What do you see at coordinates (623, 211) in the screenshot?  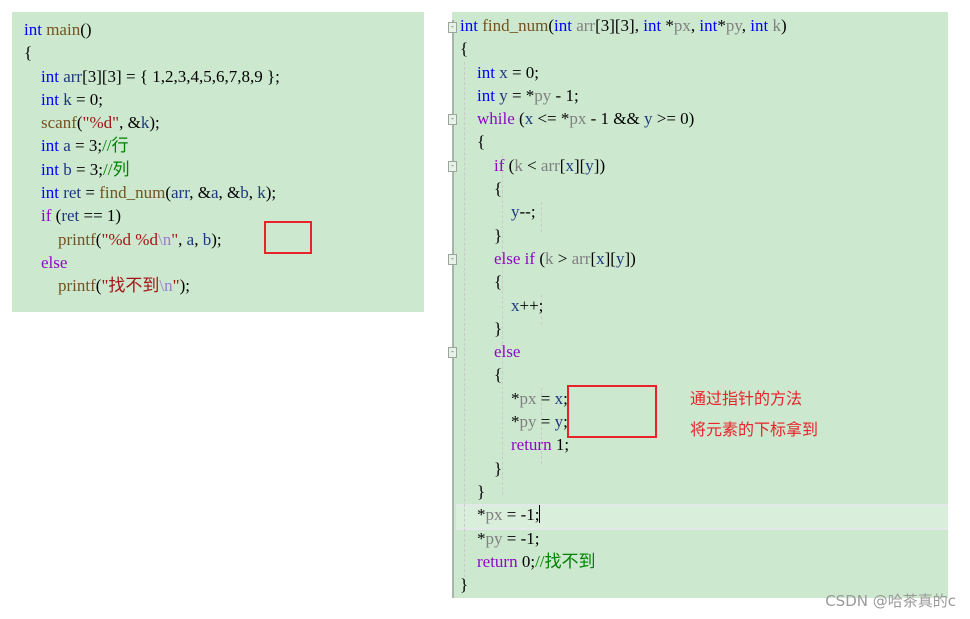 I see `code-line: y--;` at bounding box center [623, 211].